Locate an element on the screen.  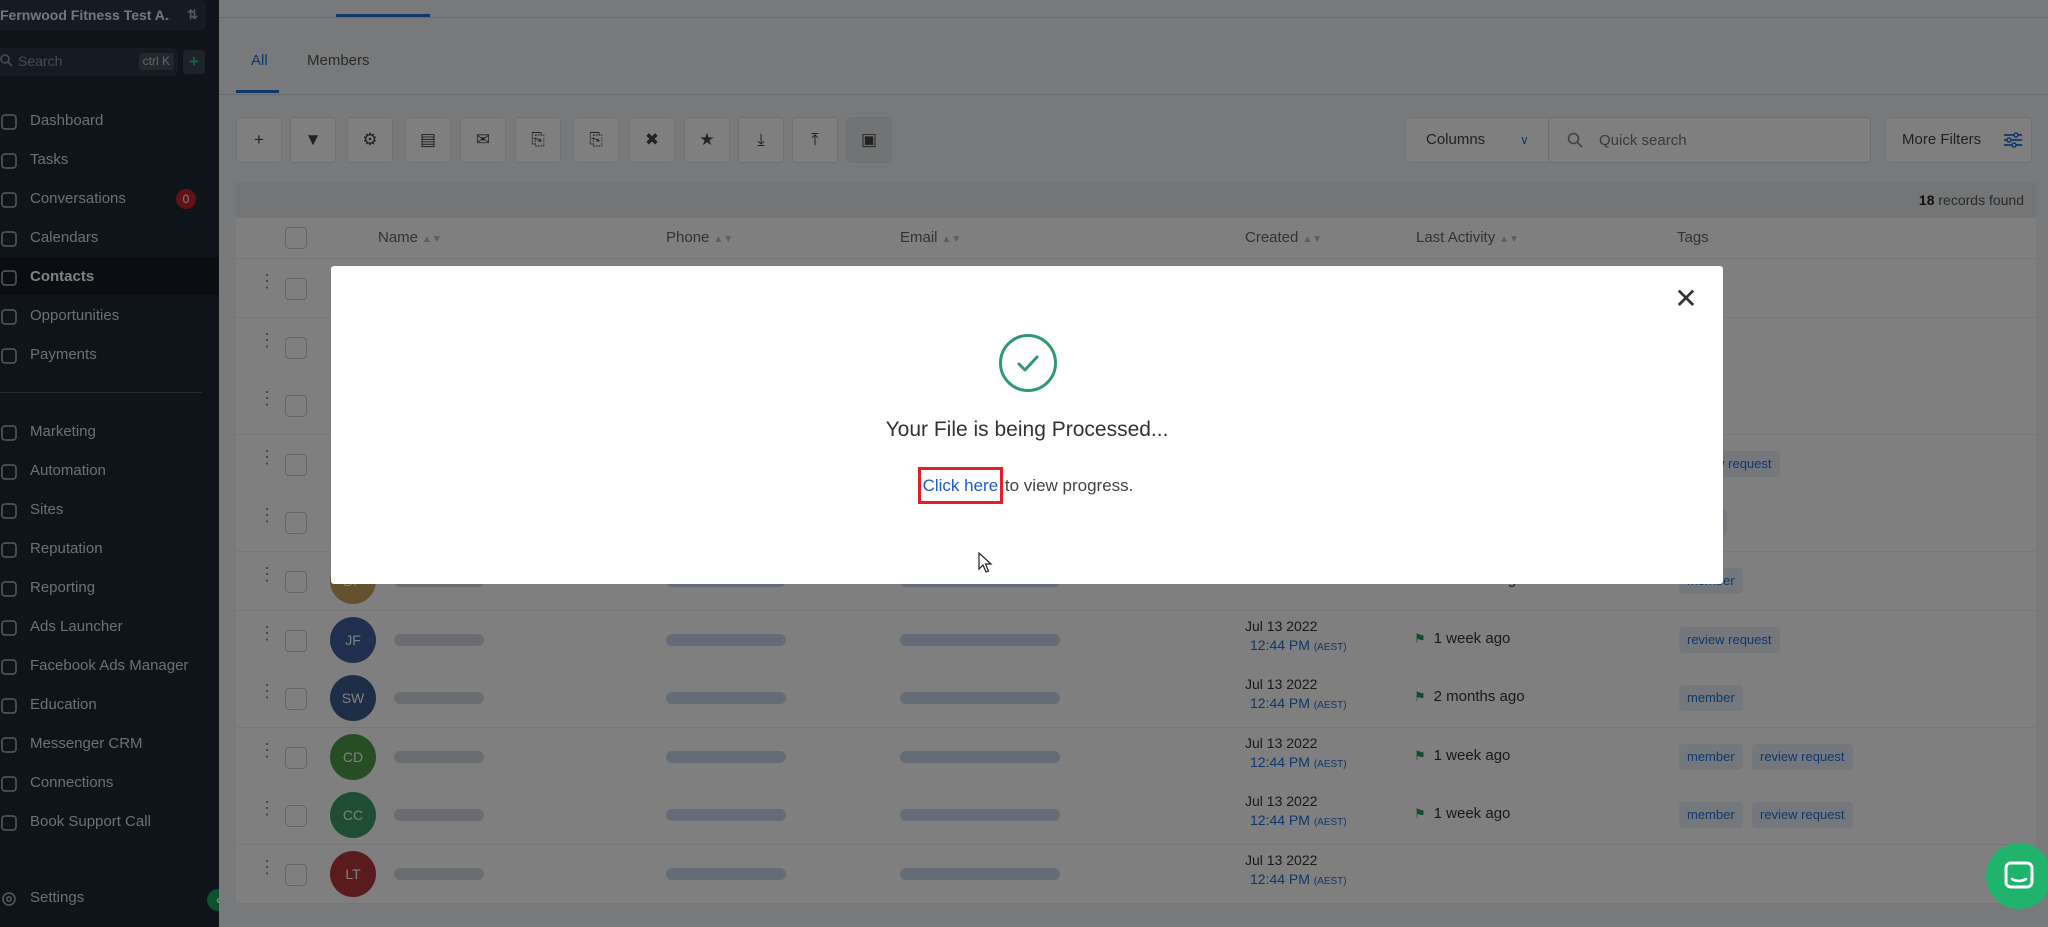
mouse-cursor-icon is located at coordinates (985, 562).